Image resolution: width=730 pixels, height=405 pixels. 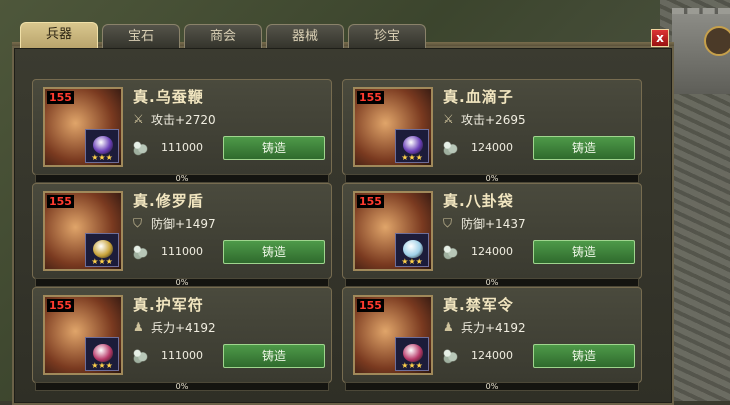 I want to click on item-name: 真.血滴子, so click(x=478, y=97).